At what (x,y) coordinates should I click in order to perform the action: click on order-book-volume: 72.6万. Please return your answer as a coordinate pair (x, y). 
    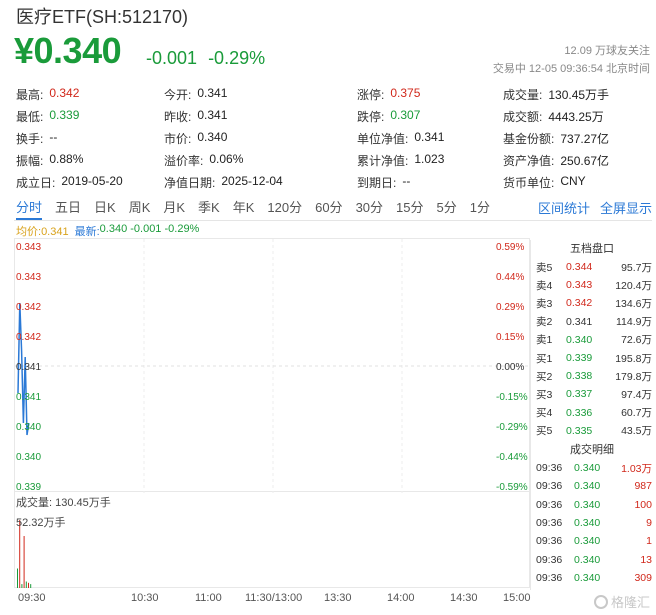
    Looking at the image, I should click on (636, 340).